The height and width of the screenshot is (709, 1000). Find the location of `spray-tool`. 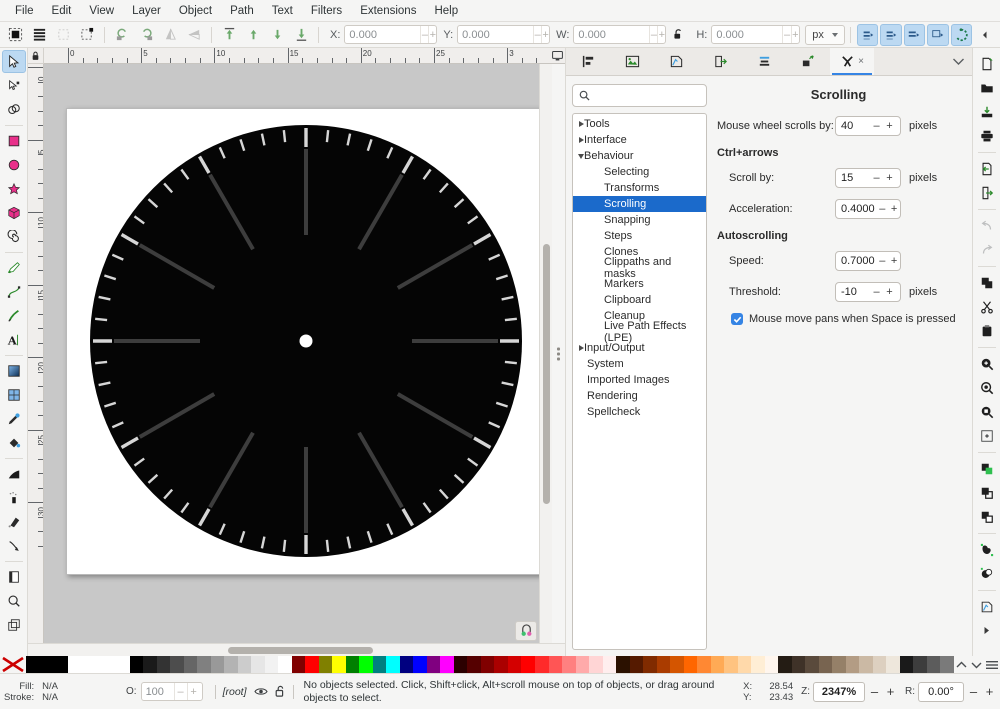

spray-tool is located at coordinates (14, 497).